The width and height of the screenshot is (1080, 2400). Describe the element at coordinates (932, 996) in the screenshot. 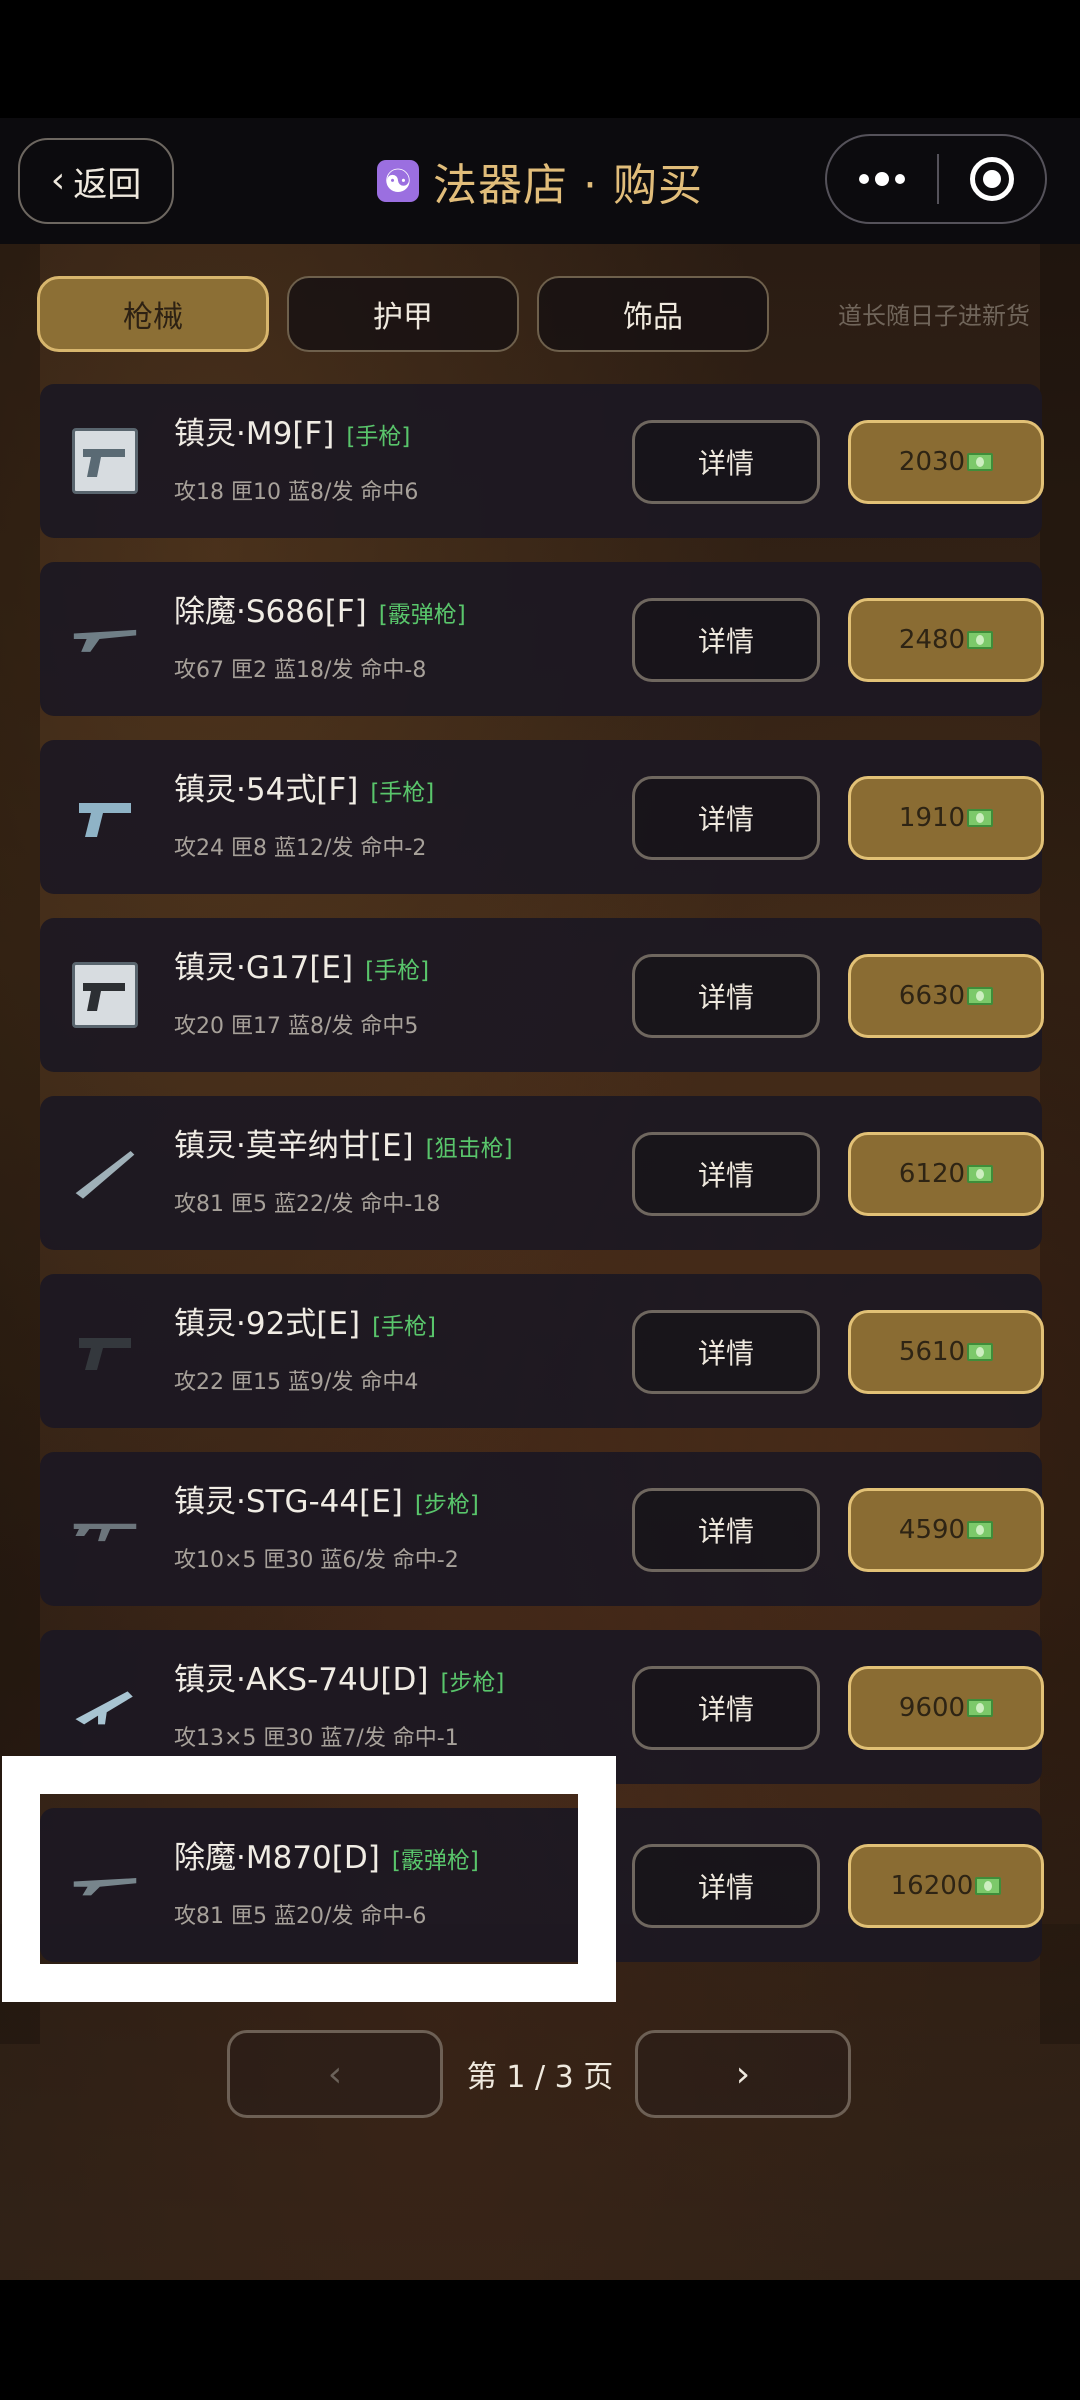

I see `price: 6630` at that location.